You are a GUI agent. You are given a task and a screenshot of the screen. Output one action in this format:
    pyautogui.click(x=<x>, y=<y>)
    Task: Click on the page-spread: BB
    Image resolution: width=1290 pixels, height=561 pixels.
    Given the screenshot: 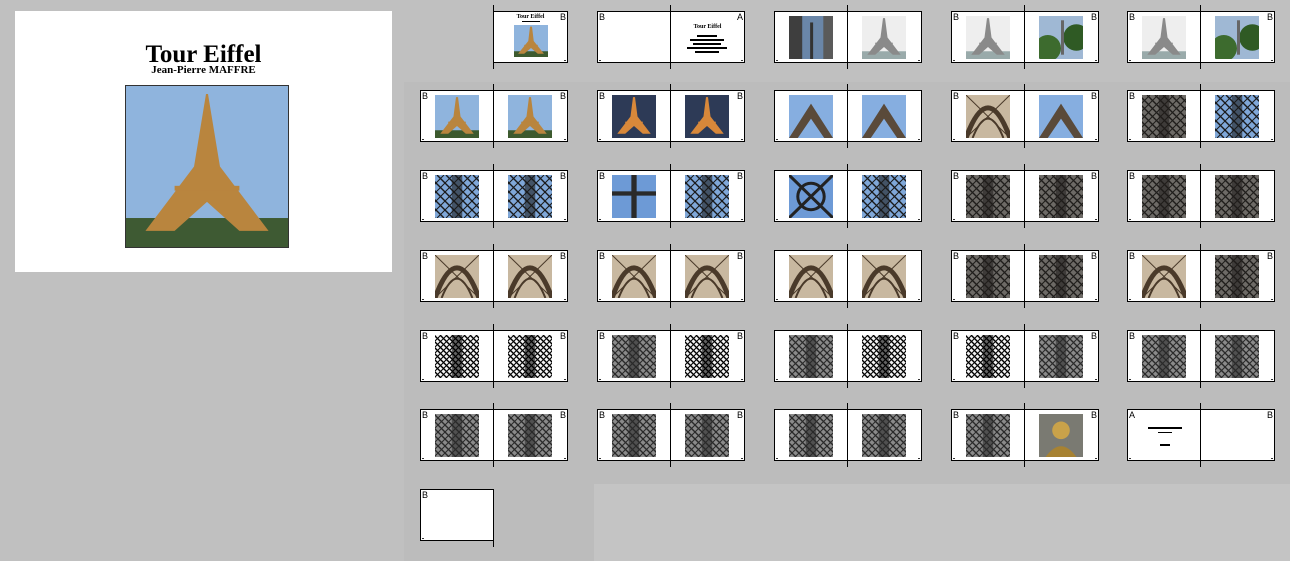 What is the action you would take?
    pyautogui.click(x=671, y=196)
    